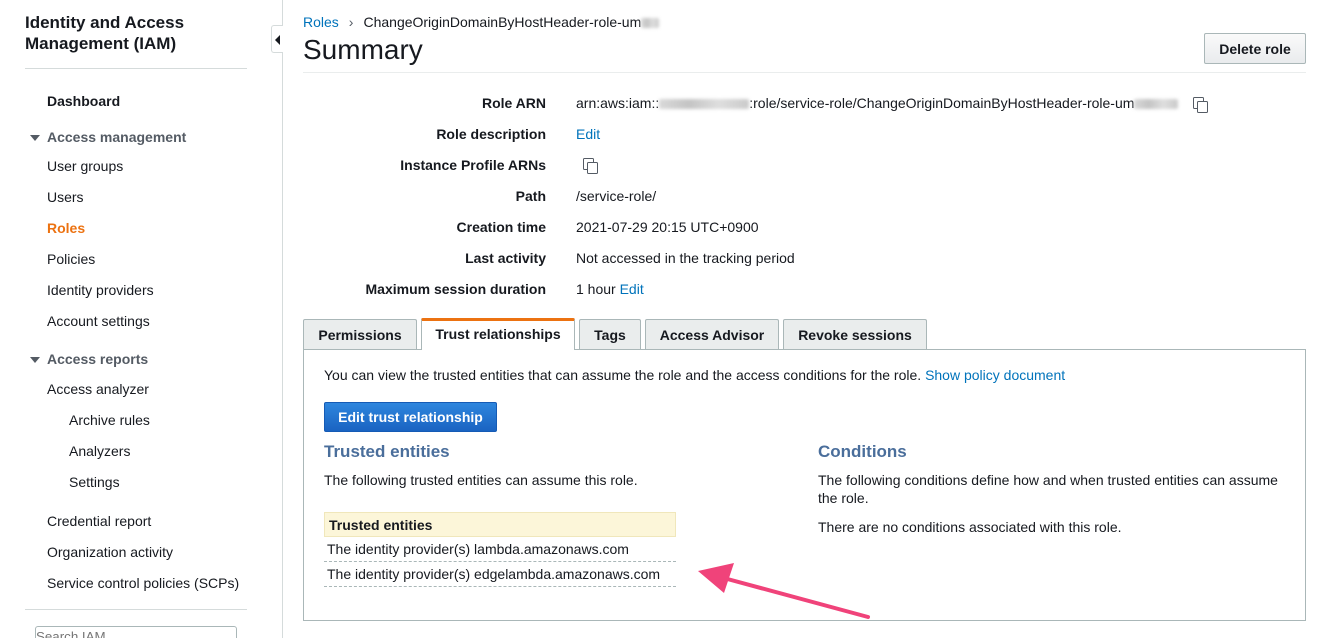 The image size is (1328, 638). What do you see at coordinates (351, 22) in the screenshot?
I see `chevron-right-icon: ›` at bounding box center [351, 22].